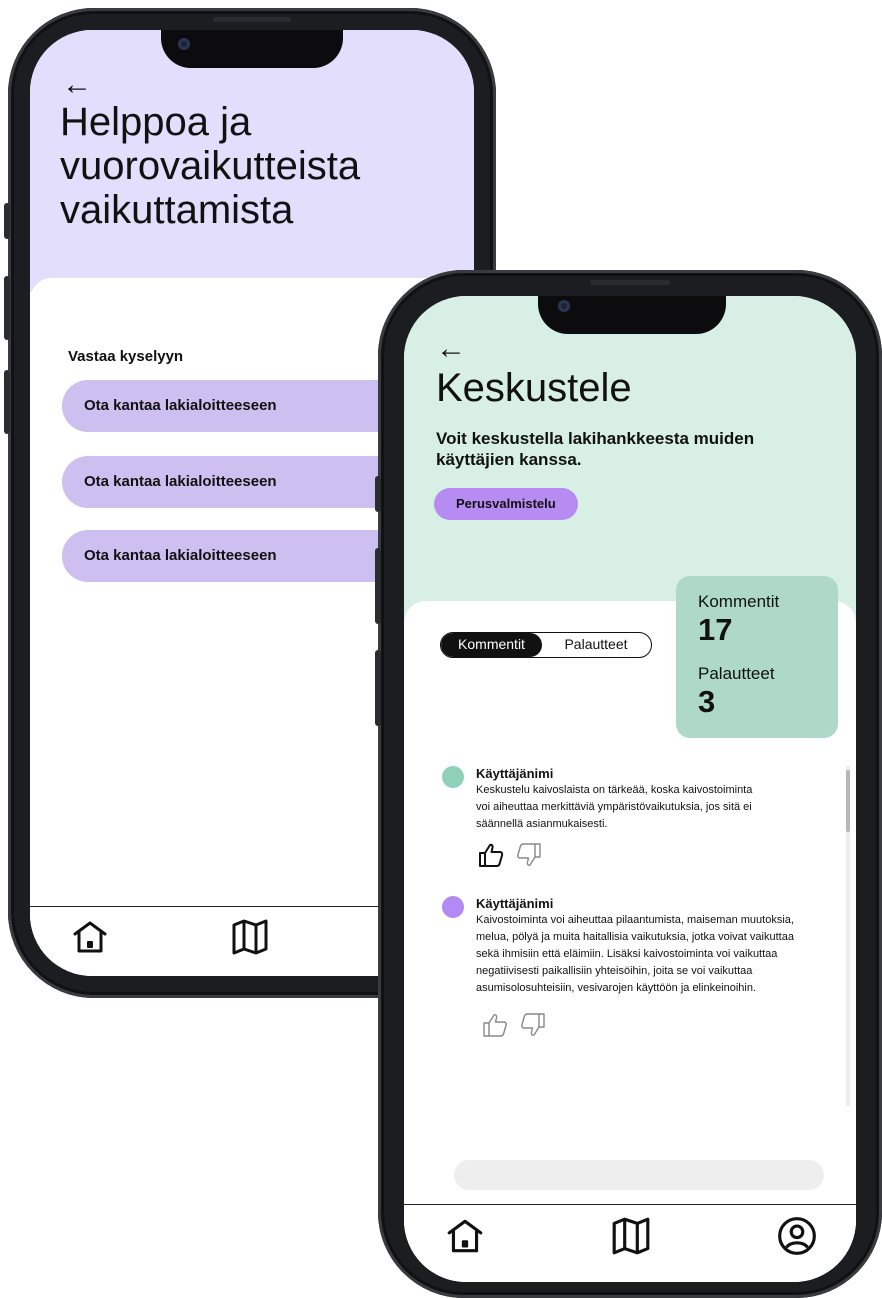  What do you see at coordinates (736, 673) in the screenshot?
I see `feedback-count-label: Palautteet` at bounding box center [736, 673].